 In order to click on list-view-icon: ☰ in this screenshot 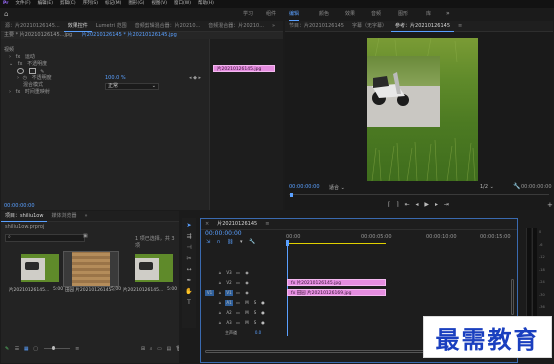, I will do `click(17, 349)`.